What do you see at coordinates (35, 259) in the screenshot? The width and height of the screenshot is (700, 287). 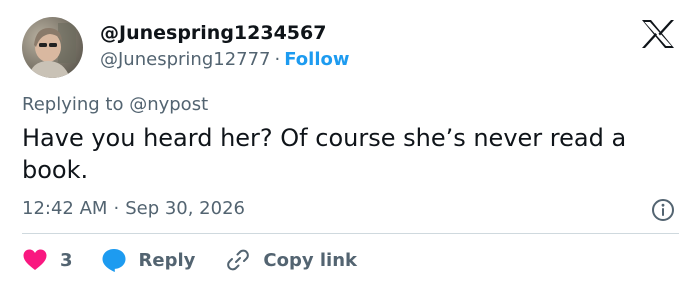 I see `heart-icon` at bounding box center [35, 259].